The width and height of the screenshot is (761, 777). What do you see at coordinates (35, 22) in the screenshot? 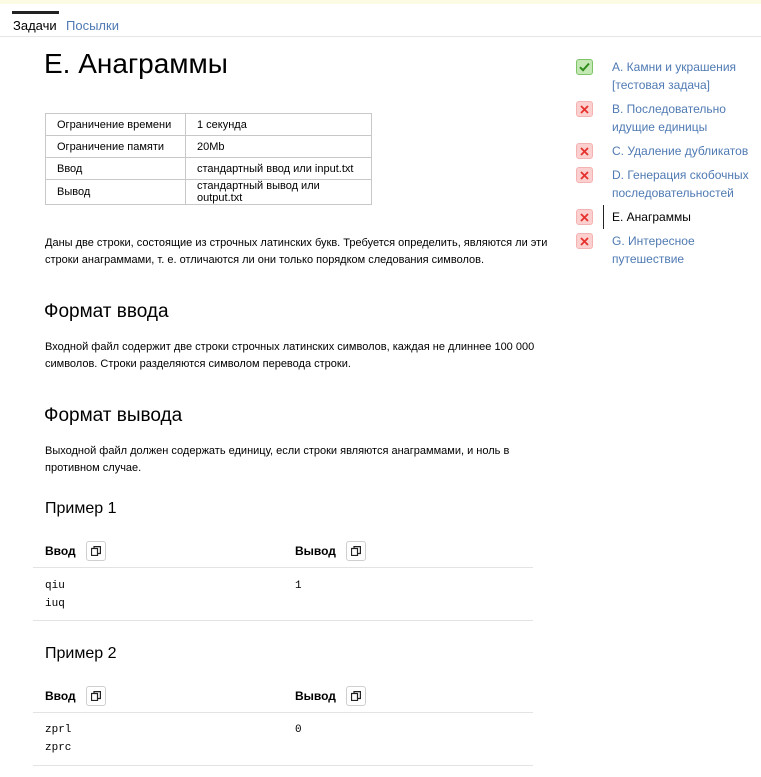
I see `tab-tasks: Задачи` at bounding box center [35, 22].